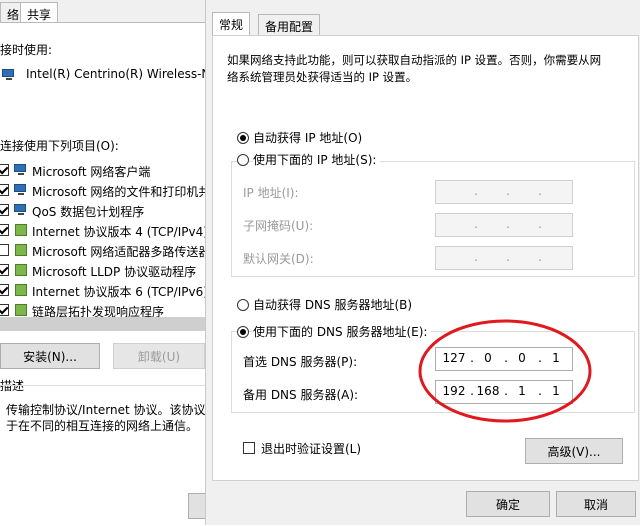 Image resolution: width=640 pixels, height=526 pixels. I want to click on adapter-box: Intel(R) Centrino(R) Wireless-N 2, so click(111, 75).